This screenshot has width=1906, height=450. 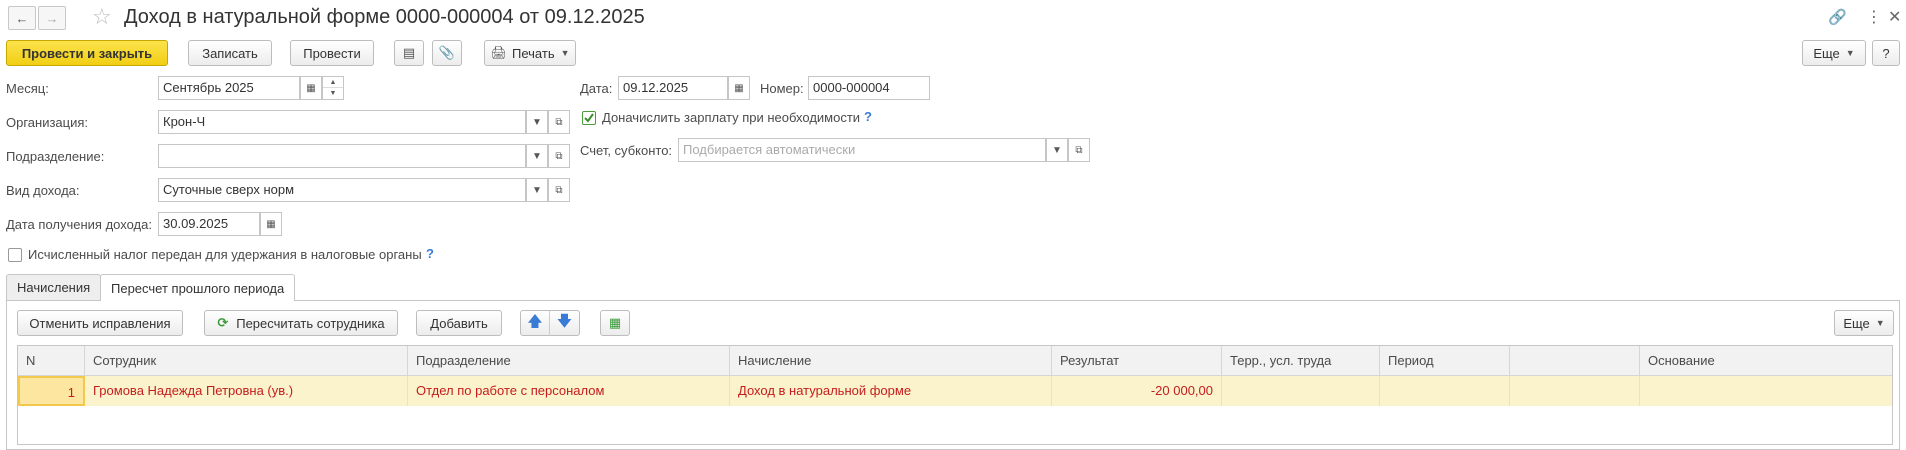 I want to click on column-header-period: Период, so click(x=1445, y=361).